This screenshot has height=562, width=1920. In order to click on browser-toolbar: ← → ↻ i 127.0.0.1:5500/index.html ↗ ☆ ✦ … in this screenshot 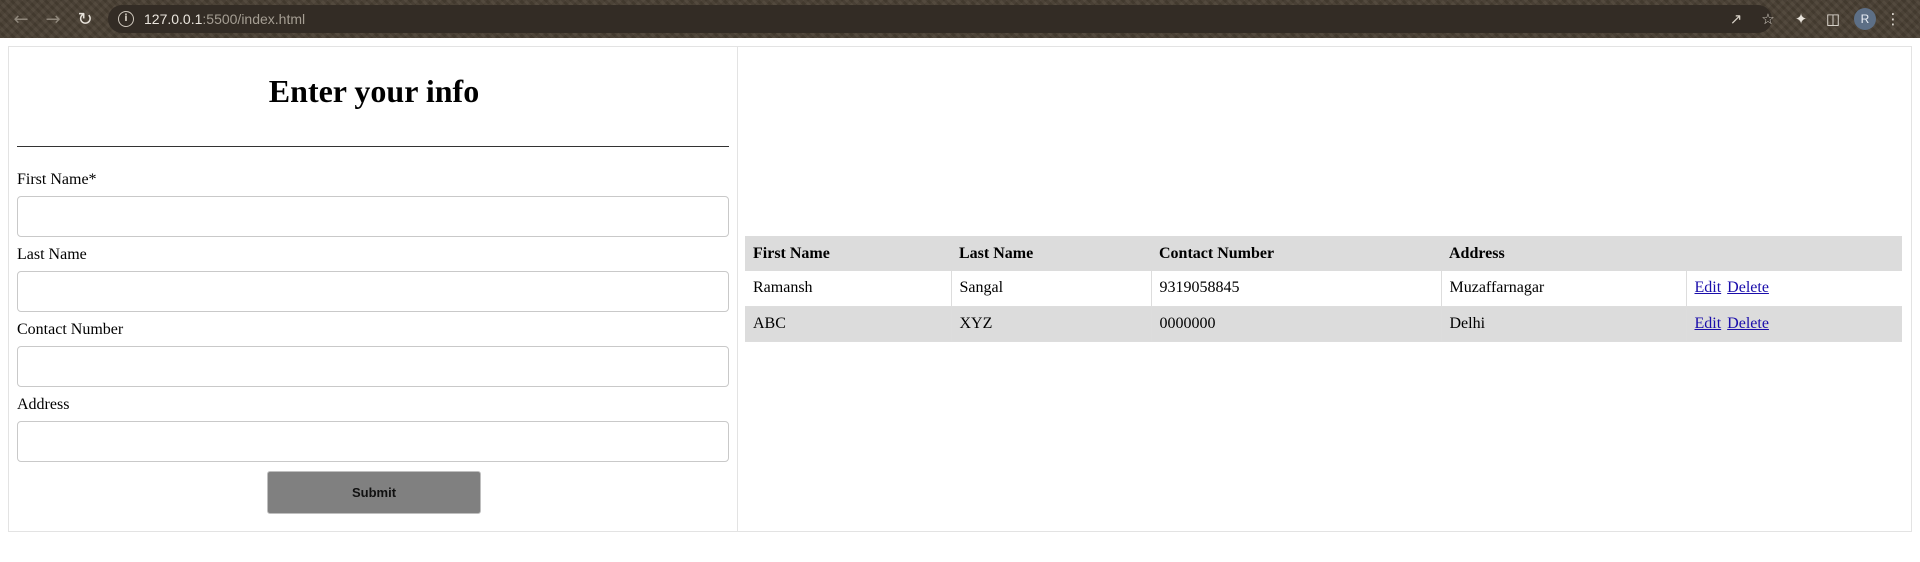, I will do `click(960, 19)`.